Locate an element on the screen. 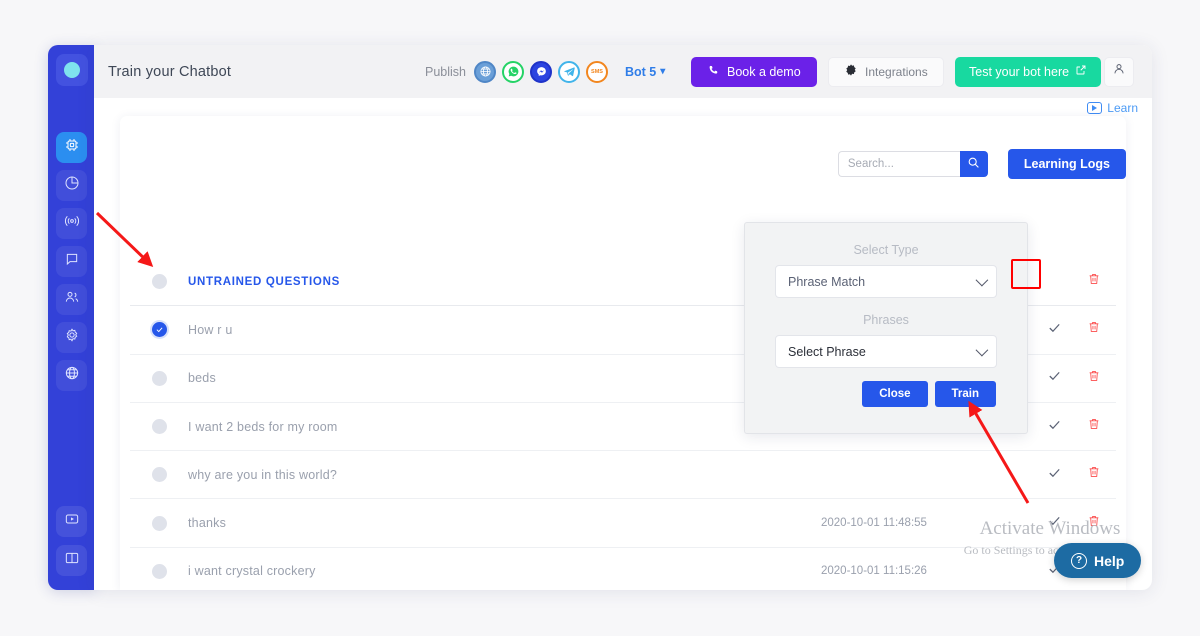 The height and width of the screenshot is (636, 1200). cpu-chip-icon is located at coordinates (72, 147).